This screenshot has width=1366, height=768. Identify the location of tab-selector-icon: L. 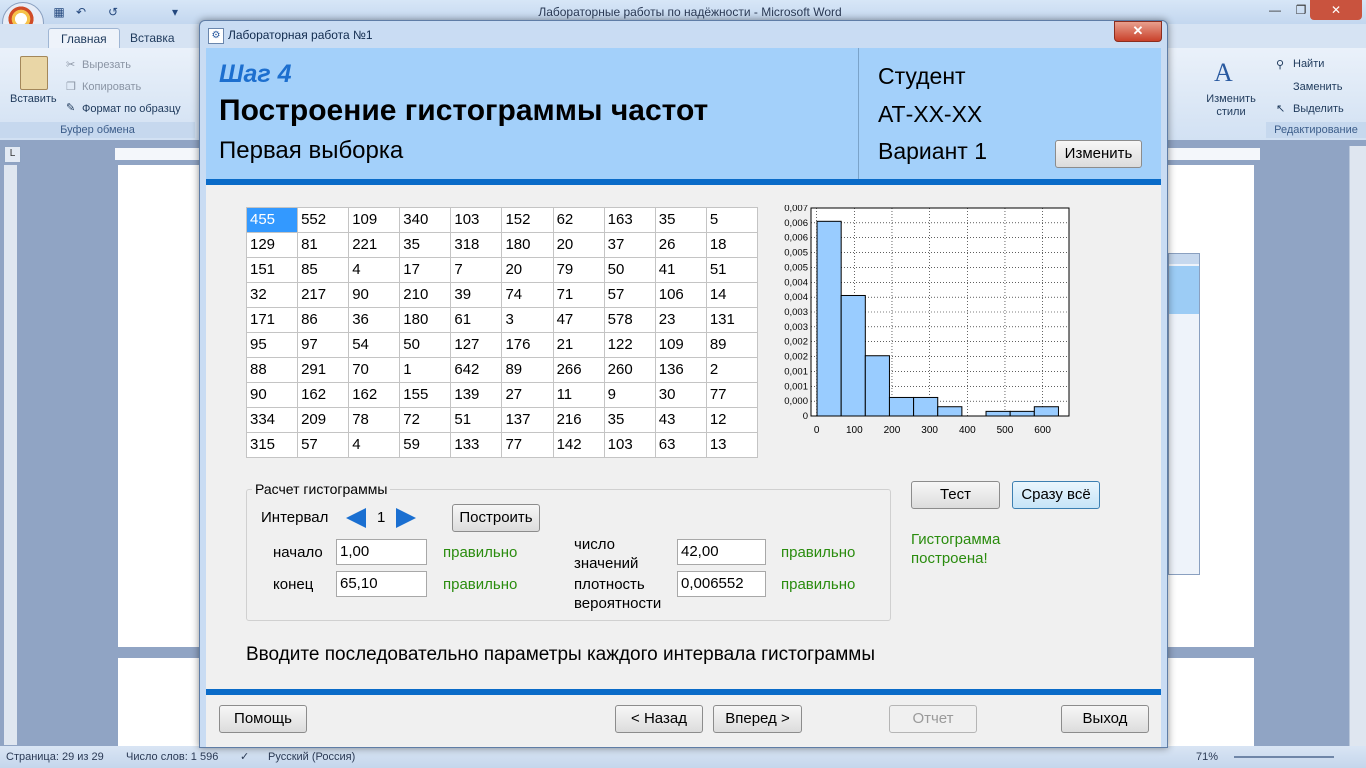
(12, 154).